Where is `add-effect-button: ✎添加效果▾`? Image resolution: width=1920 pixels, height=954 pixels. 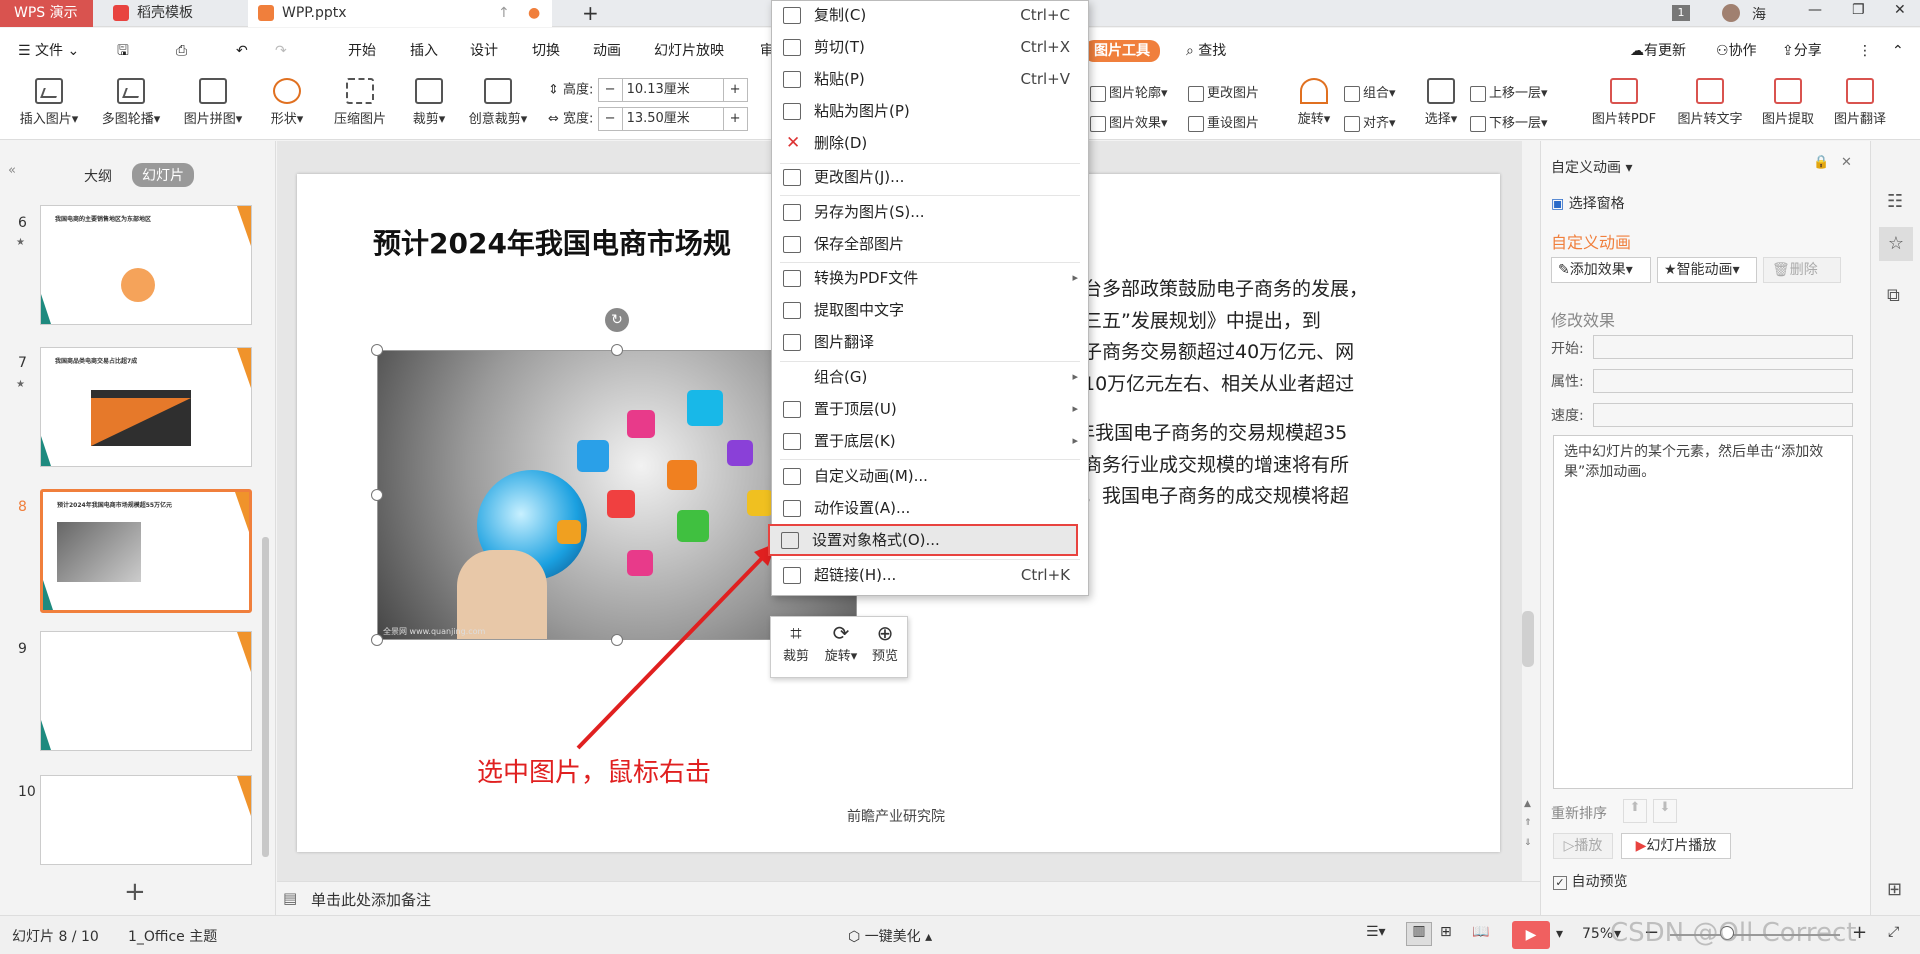
add-effect-button: ✎添加效果▾ is located at coordinates (1601, 270).